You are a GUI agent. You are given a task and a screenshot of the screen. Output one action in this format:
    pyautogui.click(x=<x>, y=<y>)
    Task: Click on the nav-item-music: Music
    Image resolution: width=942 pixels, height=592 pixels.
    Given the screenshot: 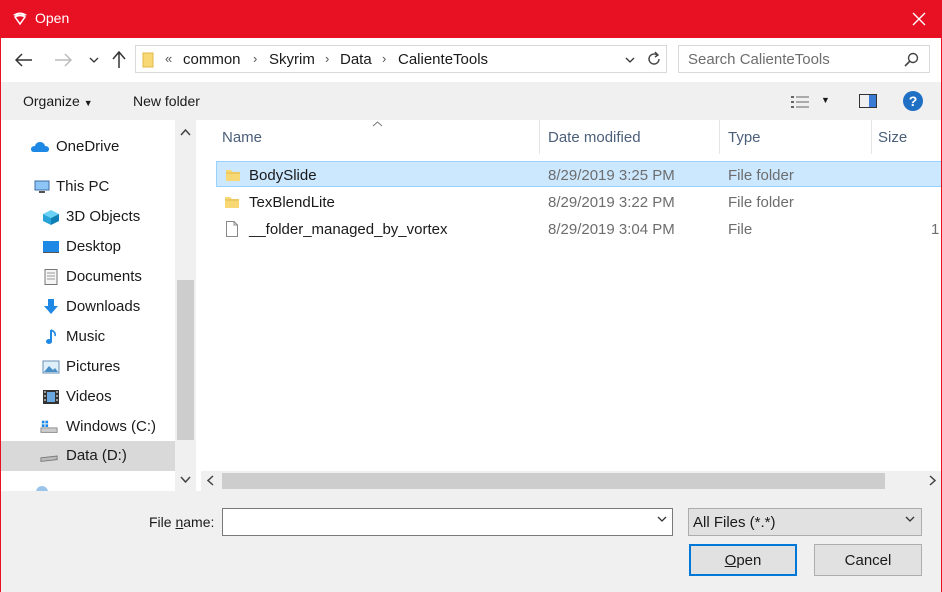 What is the action you would take?
    pyautogui.click(x=87, y=337)
    